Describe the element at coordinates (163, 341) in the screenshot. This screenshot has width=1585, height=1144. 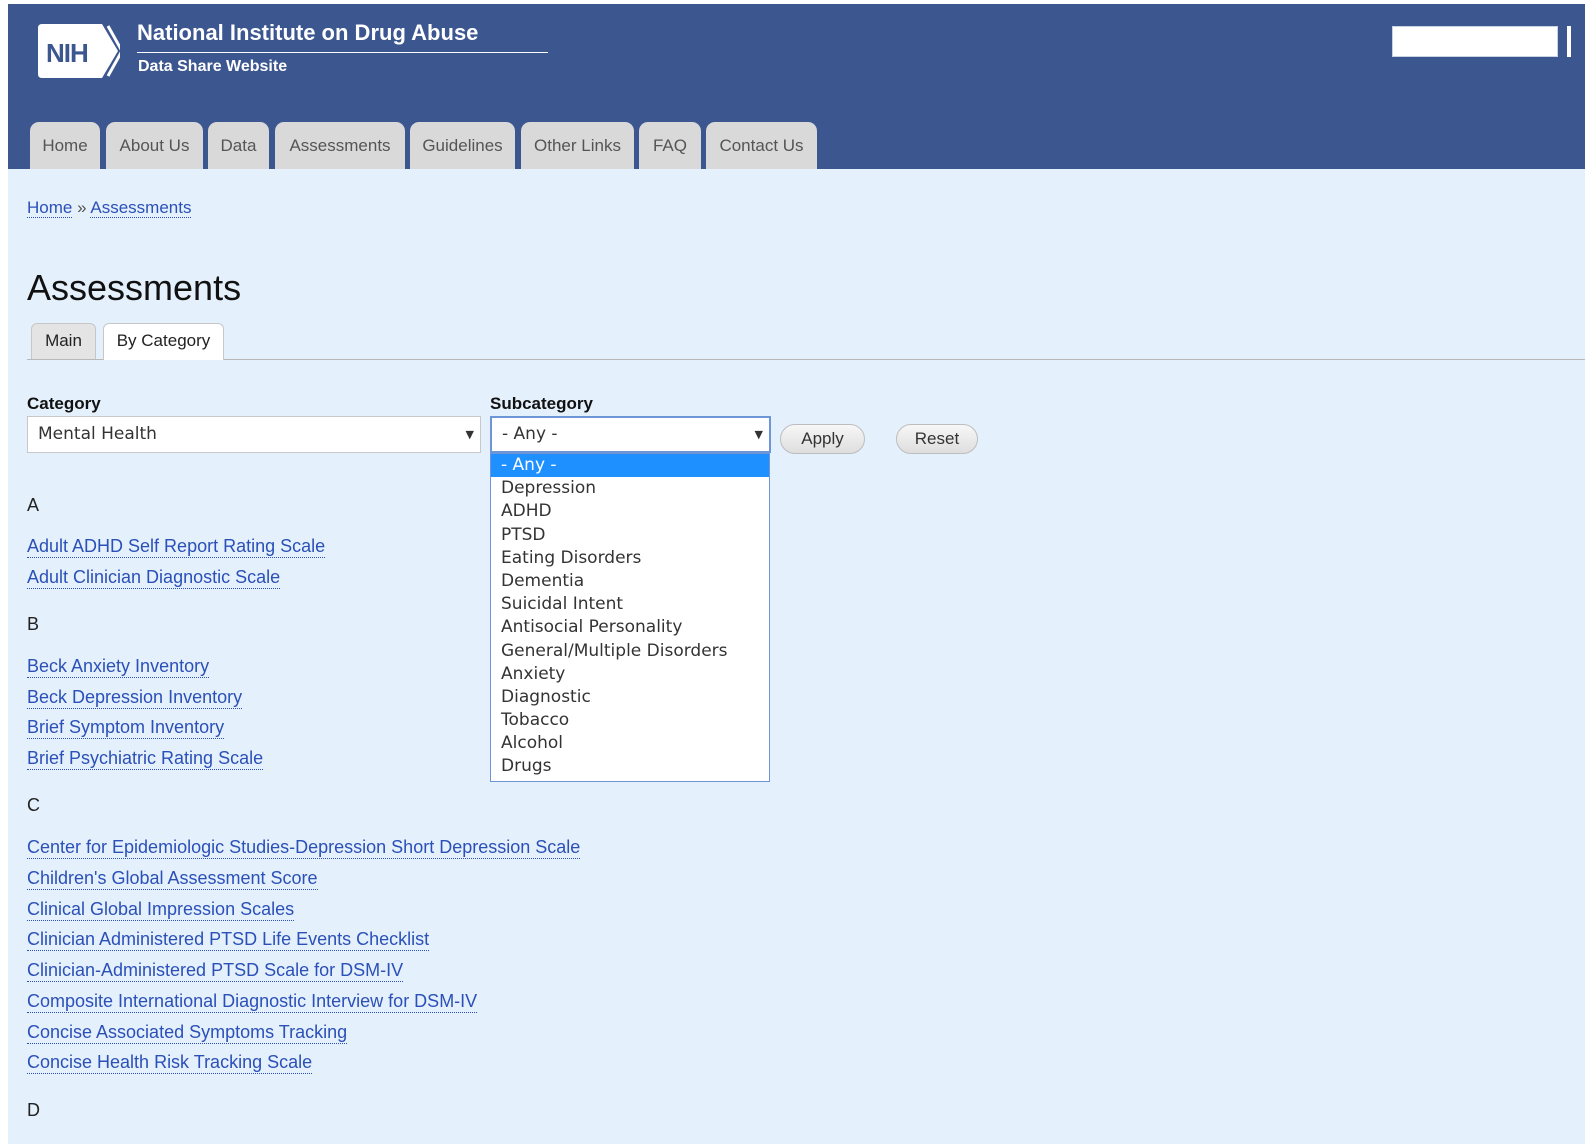
I see `tab-by-category: By Category` at that location.